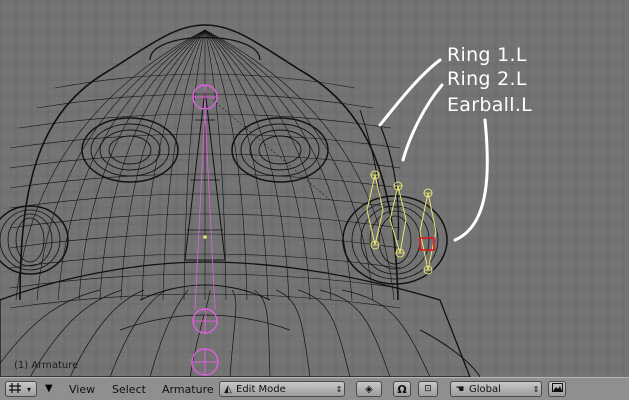 The image size is (629, 400). I want to click on ear-ring, so click(370, 155).